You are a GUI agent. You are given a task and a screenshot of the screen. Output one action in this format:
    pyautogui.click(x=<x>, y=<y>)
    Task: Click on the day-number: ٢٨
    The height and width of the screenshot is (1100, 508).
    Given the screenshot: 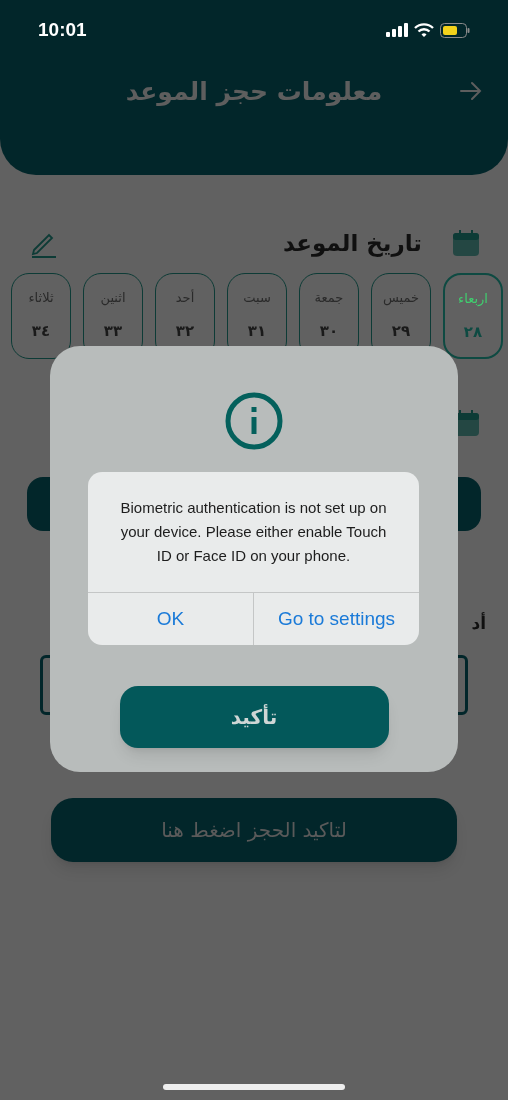 What is the action you would take?
    pyautogui.click(x=473, y=332)
    